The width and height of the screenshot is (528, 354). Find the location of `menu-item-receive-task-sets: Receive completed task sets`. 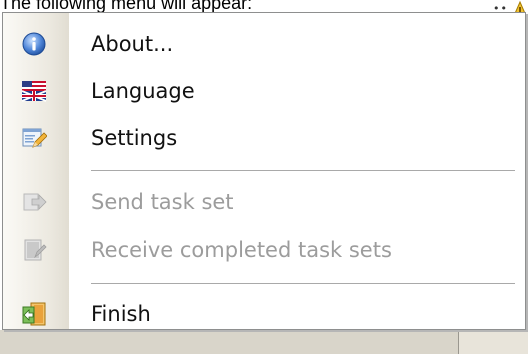

menu-item-receive-task-sets: Receive completed task sets is located at coordinates (264, 250).